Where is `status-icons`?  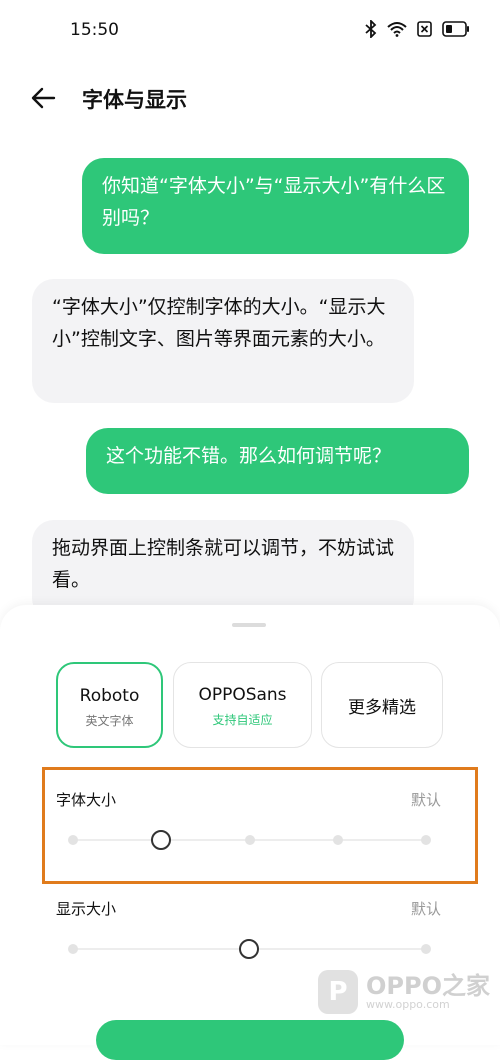
status-icons is located at coordinates (417, 29).